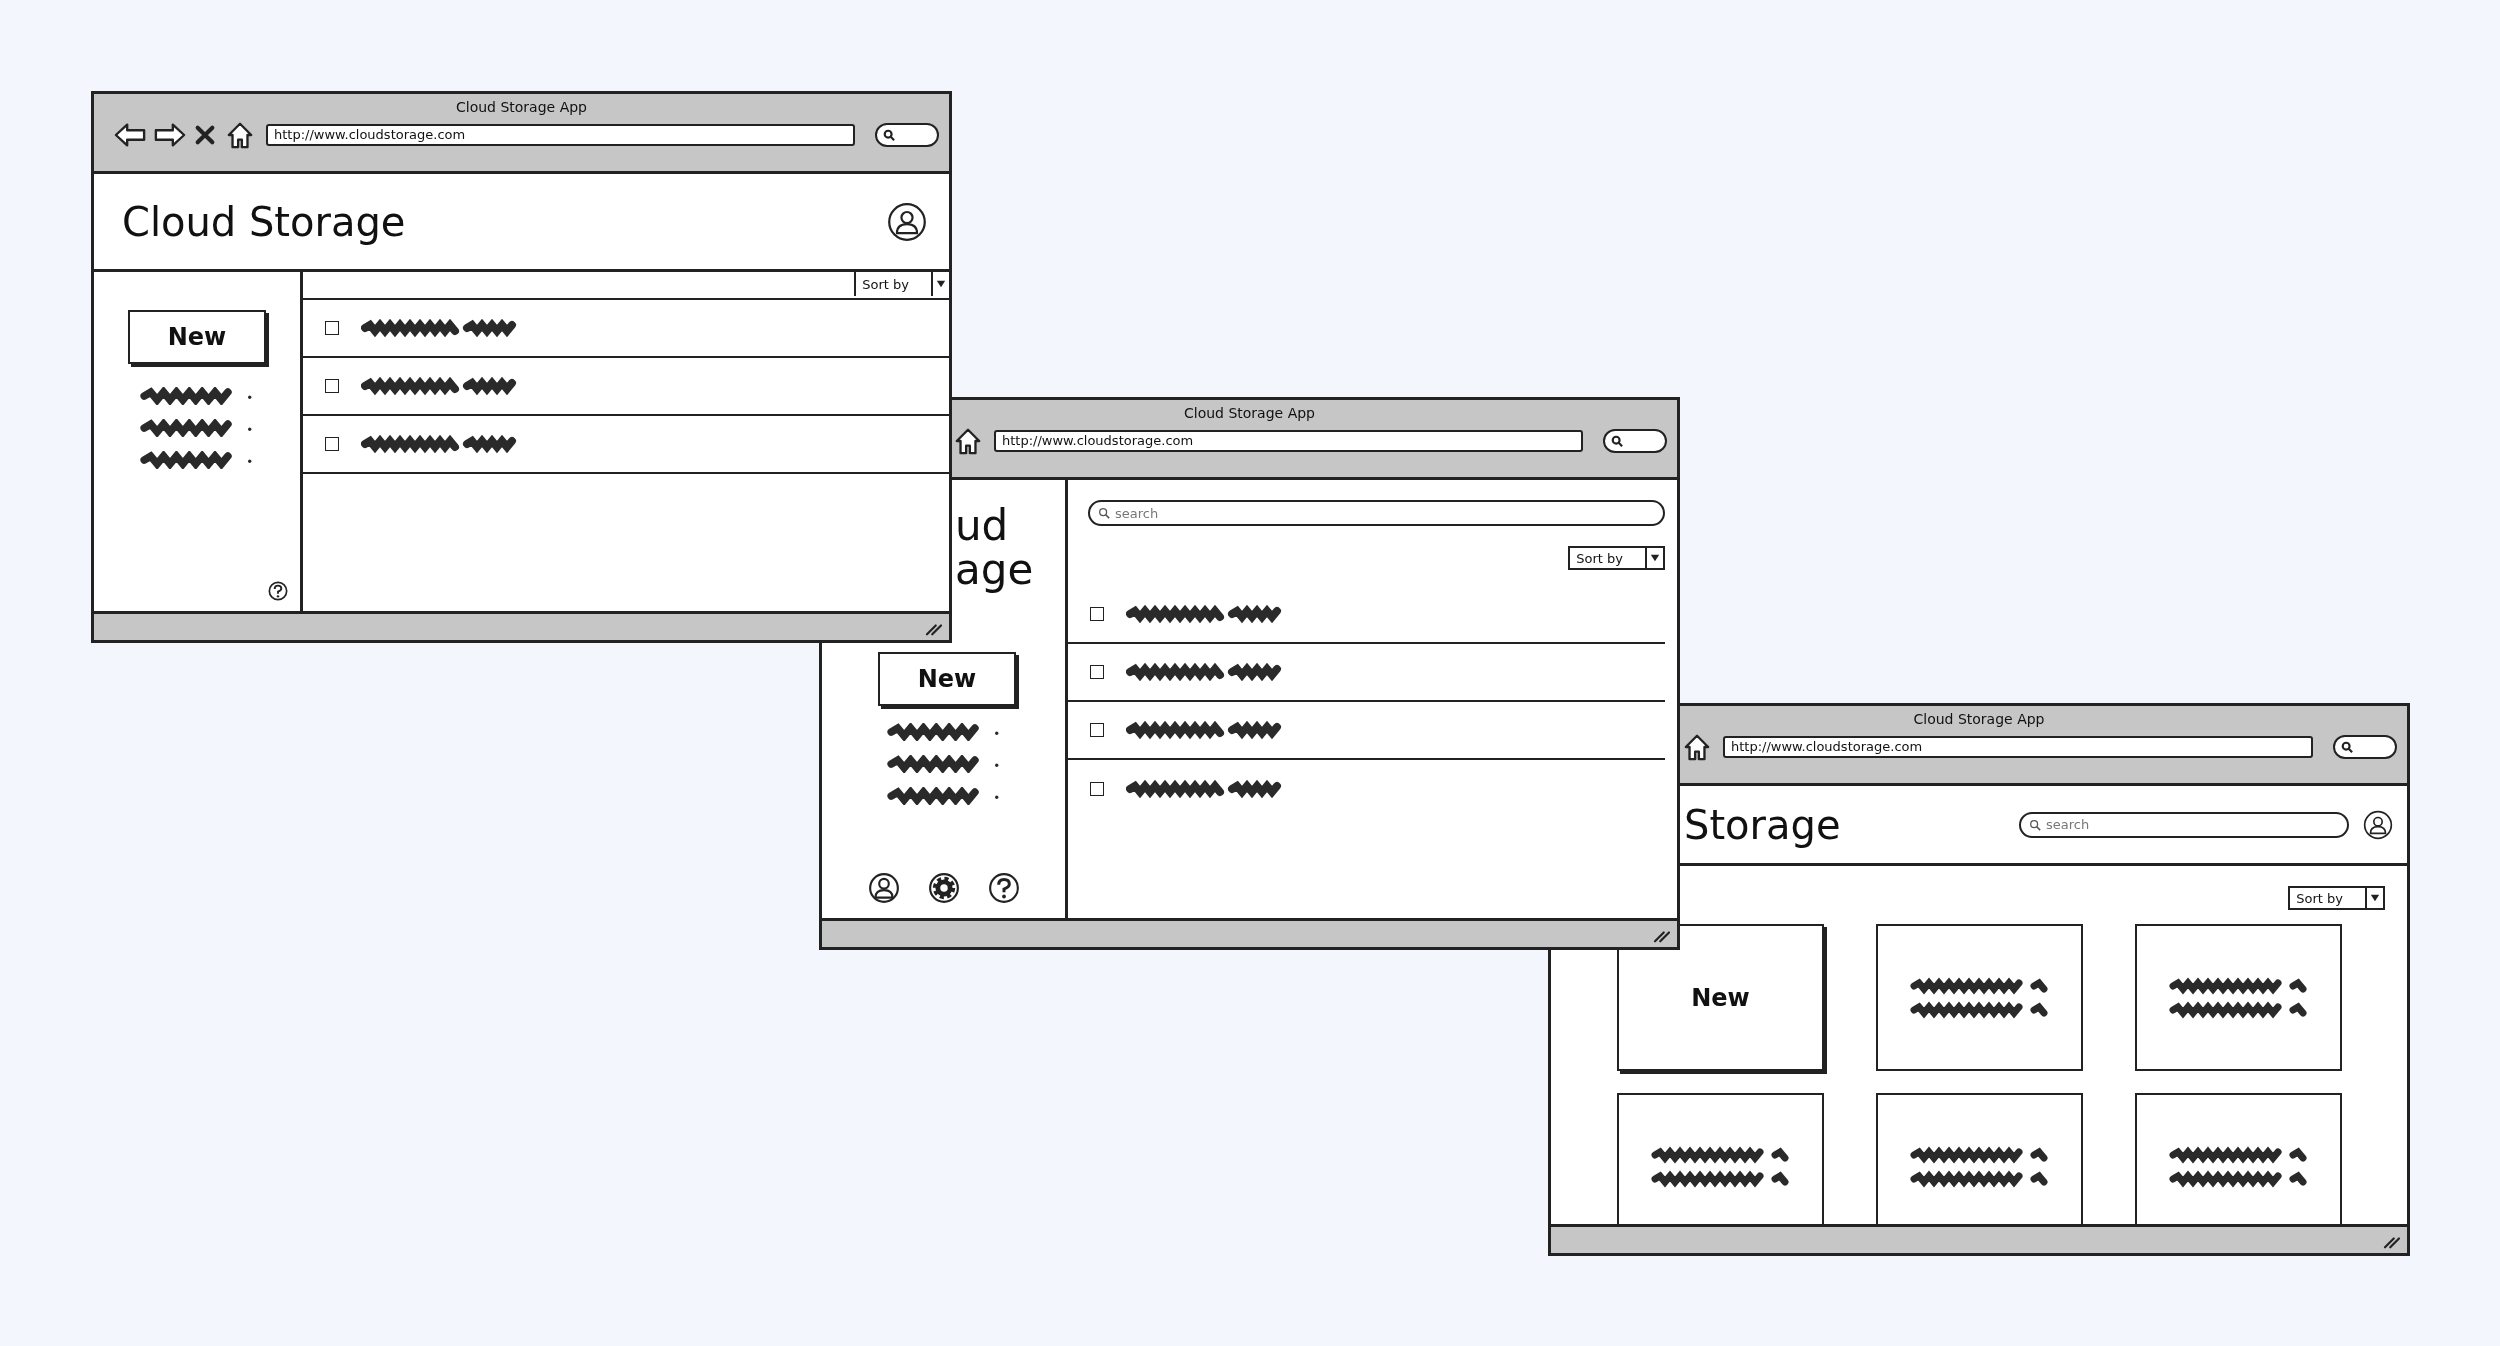 This screenshot has width=2500, height=1346. I want to click on app-title: ud, so click(982, 526).